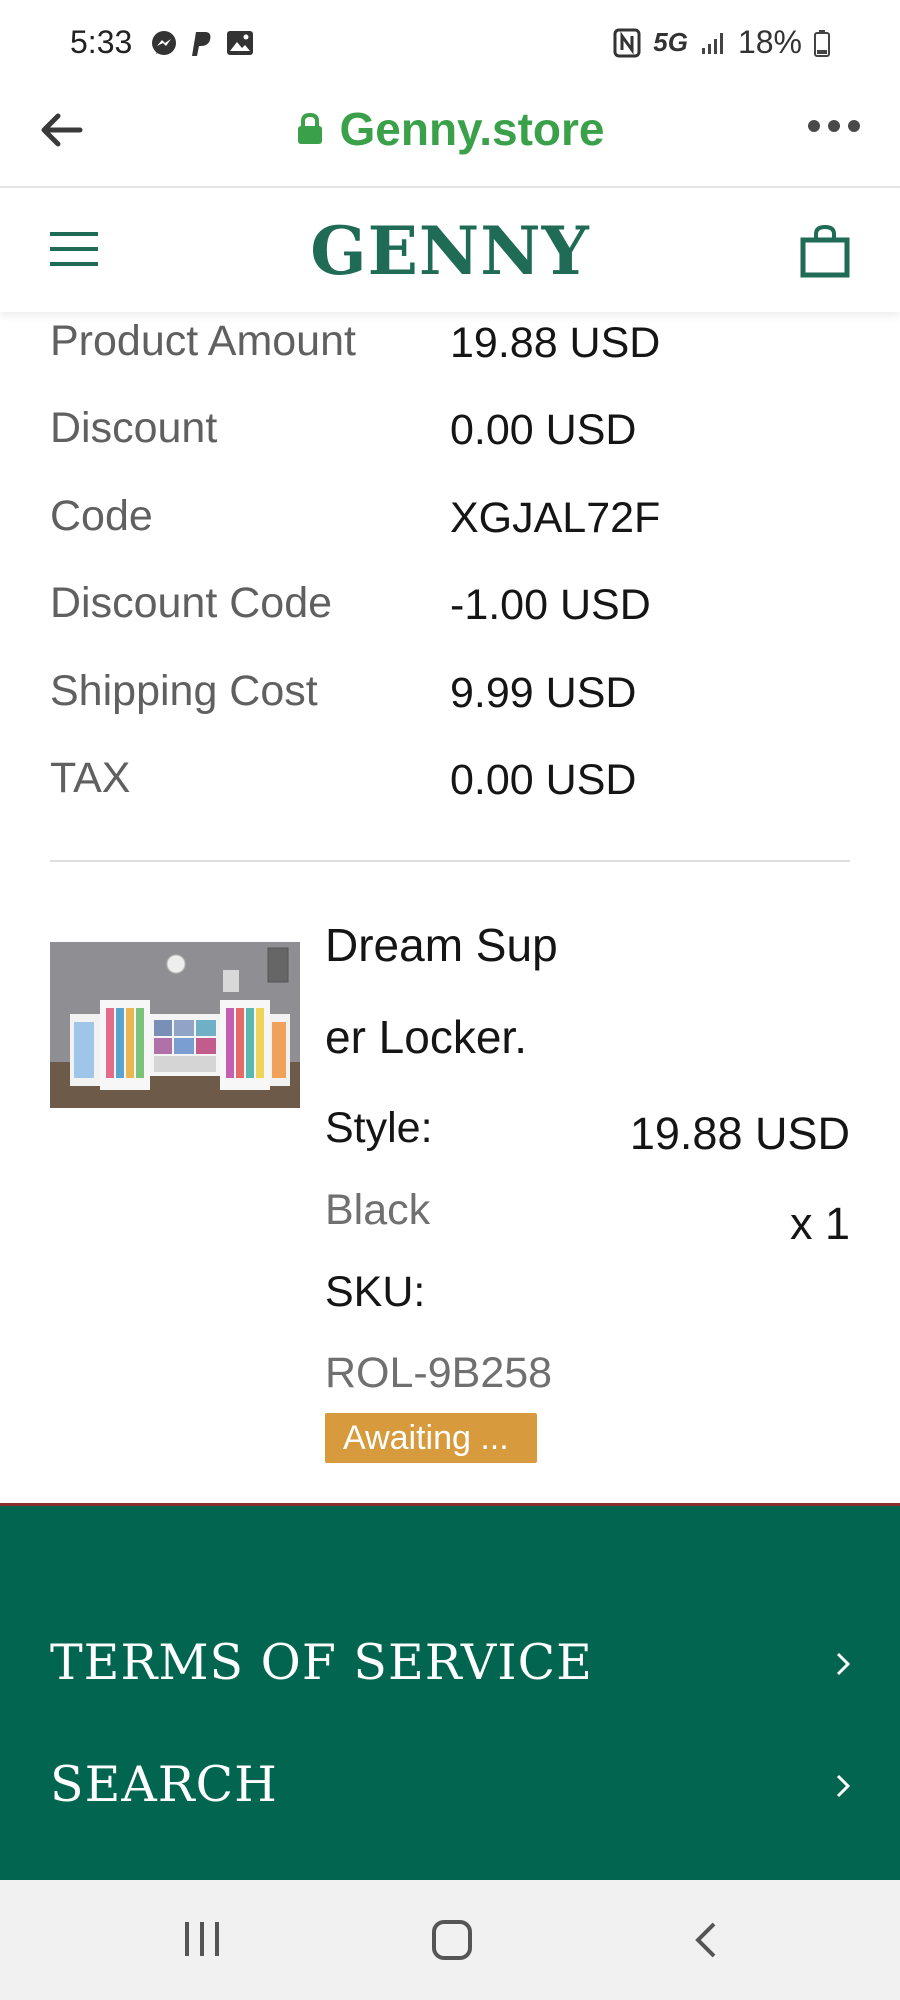 The width and height of the screenshot is (900, 2000). I want to click on cart-icon, so click(825, 251).